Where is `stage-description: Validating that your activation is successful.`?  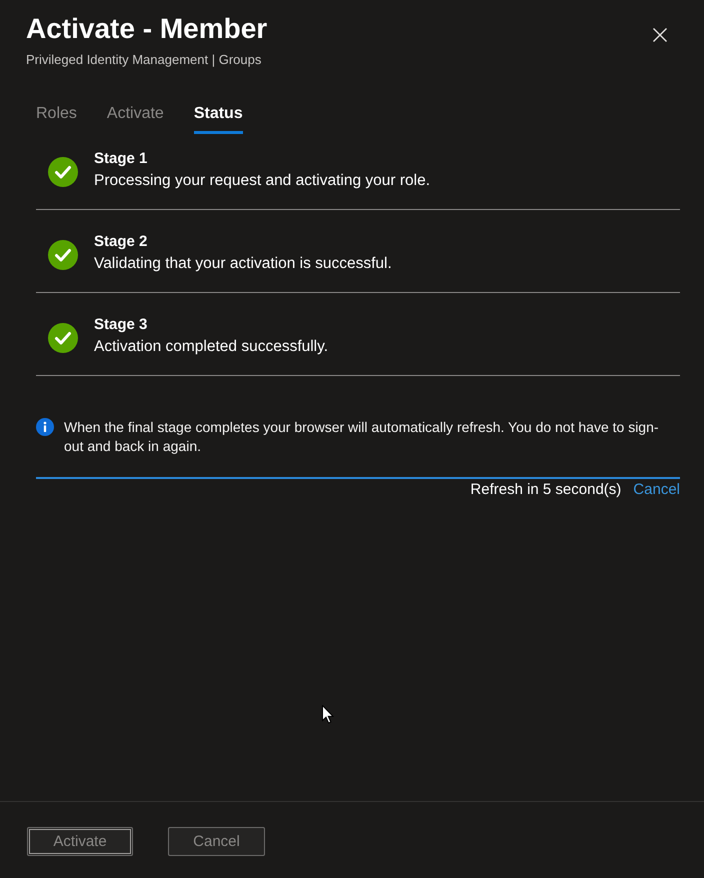 stage-description: Validating that your activation is successful. is located at coordinates (243, 264).